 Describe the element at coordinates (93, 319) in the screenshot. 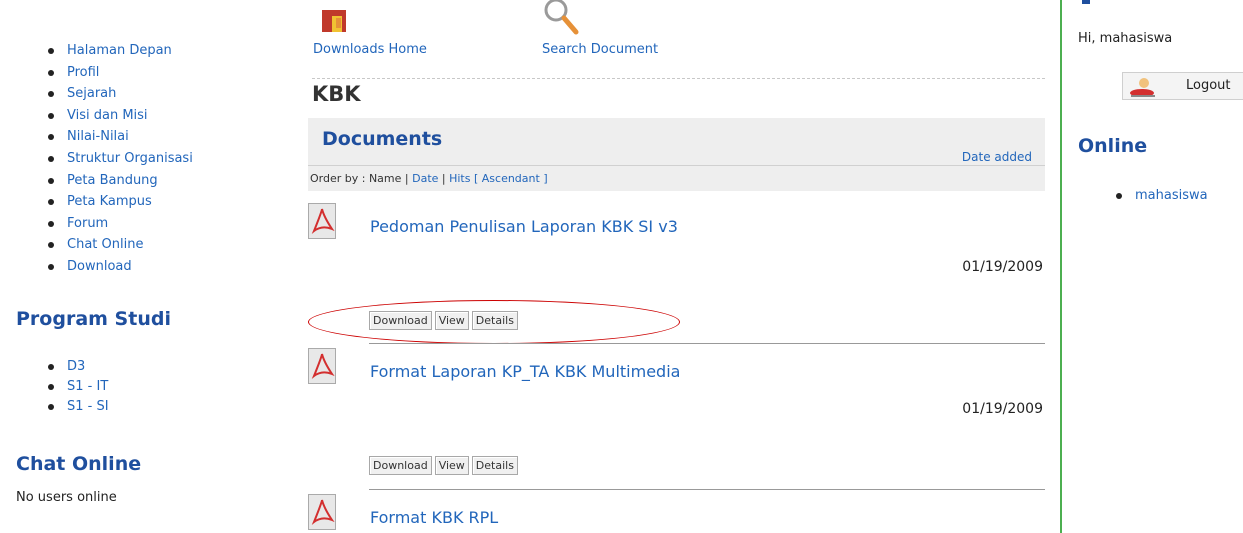

I see `program-studi-heading: Program Studi` at that location.